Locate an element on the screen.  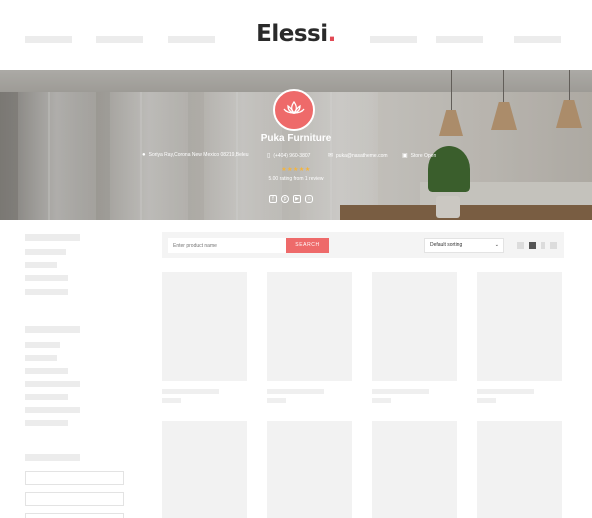
store-name: Puka Furniture is located at coordinates (296, 138).